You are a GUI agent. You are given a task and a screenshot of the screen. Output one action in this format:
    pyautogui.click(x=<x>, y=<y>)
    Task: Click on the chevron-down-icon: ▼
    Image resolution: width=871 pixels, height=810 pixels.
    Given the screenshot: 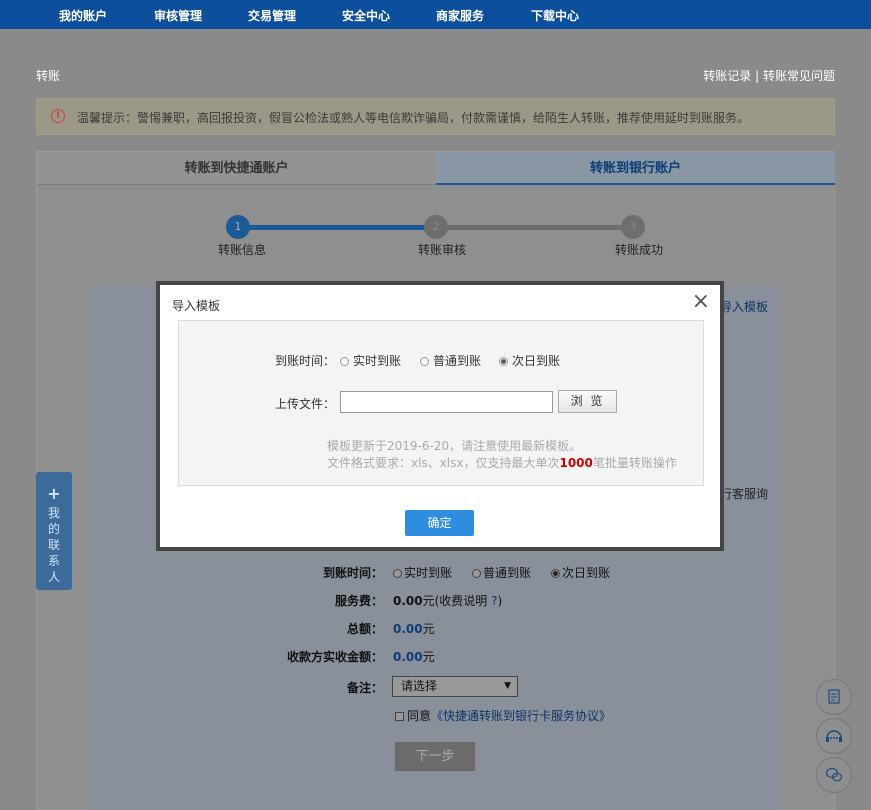 What is the action you would take?
    pyautogui.click(x=507, y=686)
    